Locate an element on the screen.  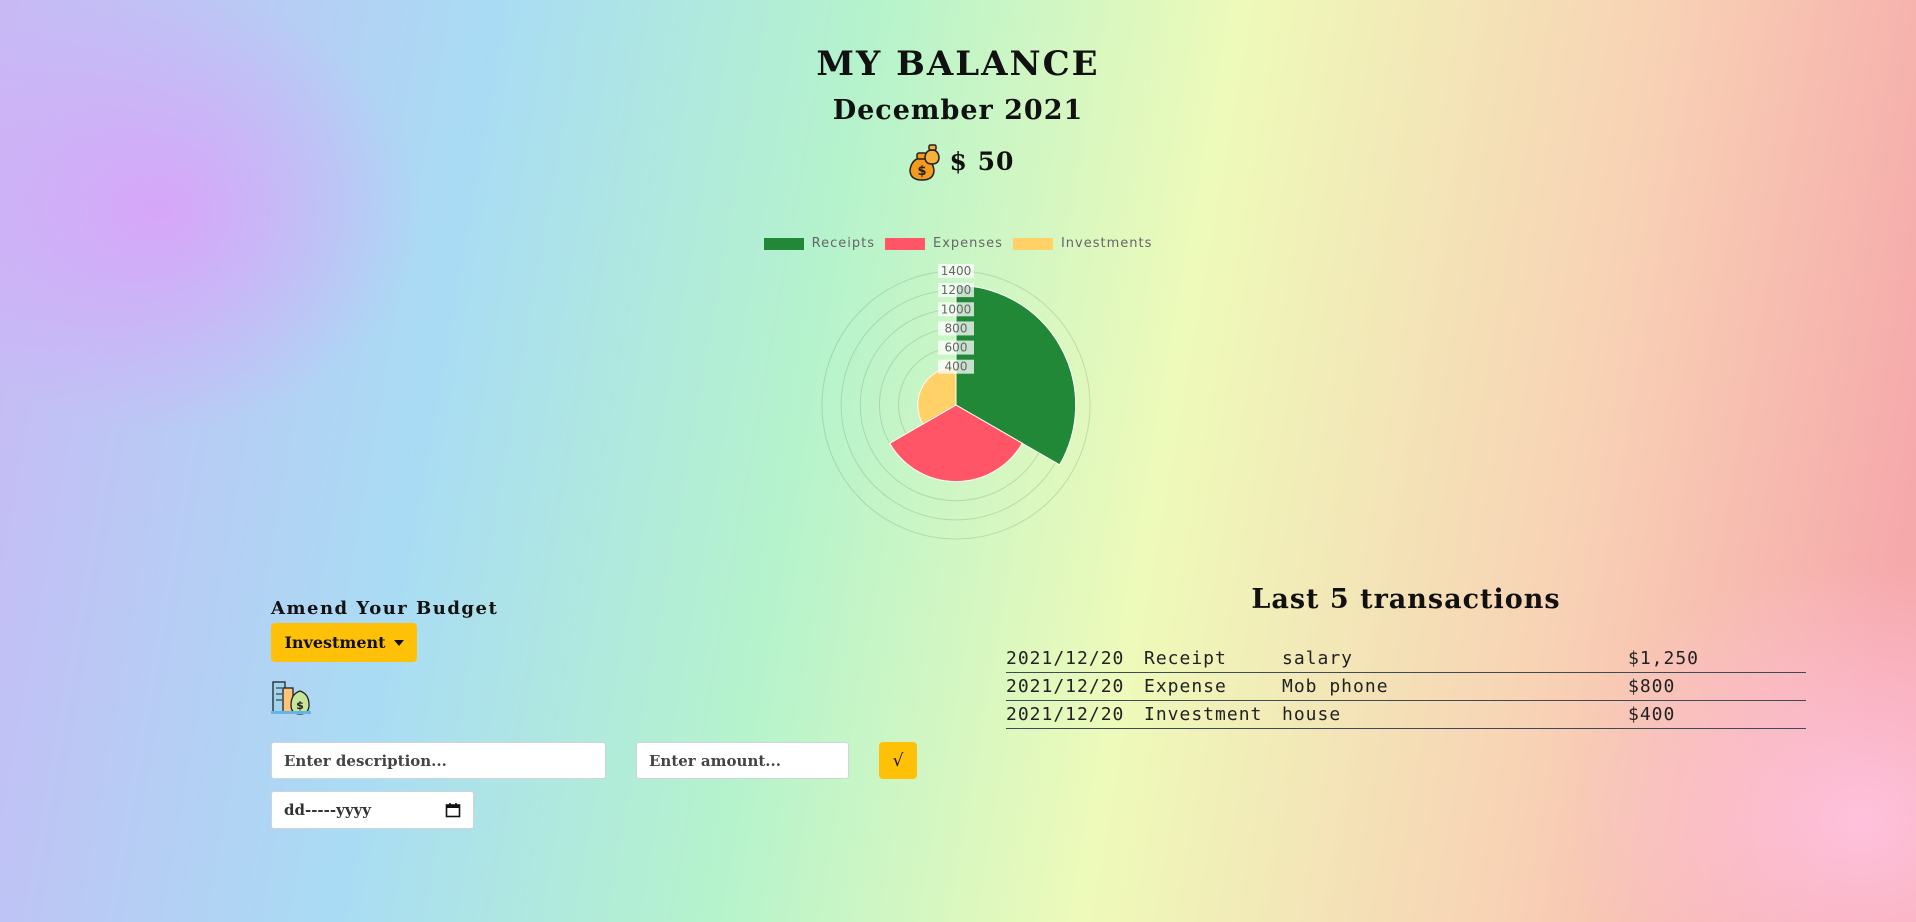
legend-label-receipts: Receipts is located at coordinates (843, 243).